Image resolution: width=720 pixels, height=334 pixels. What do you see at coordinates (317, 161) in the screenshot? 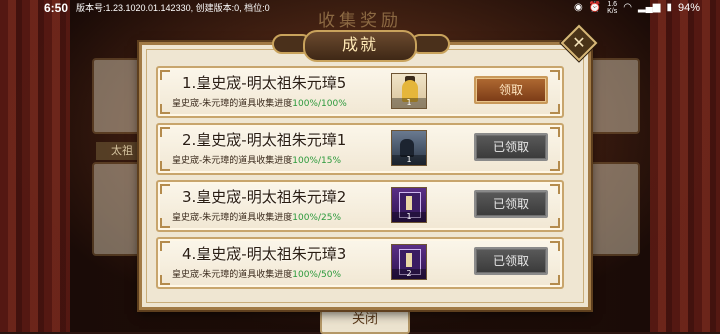
I see `progress-value: 100%/15%` at bounding box center [317, 161].